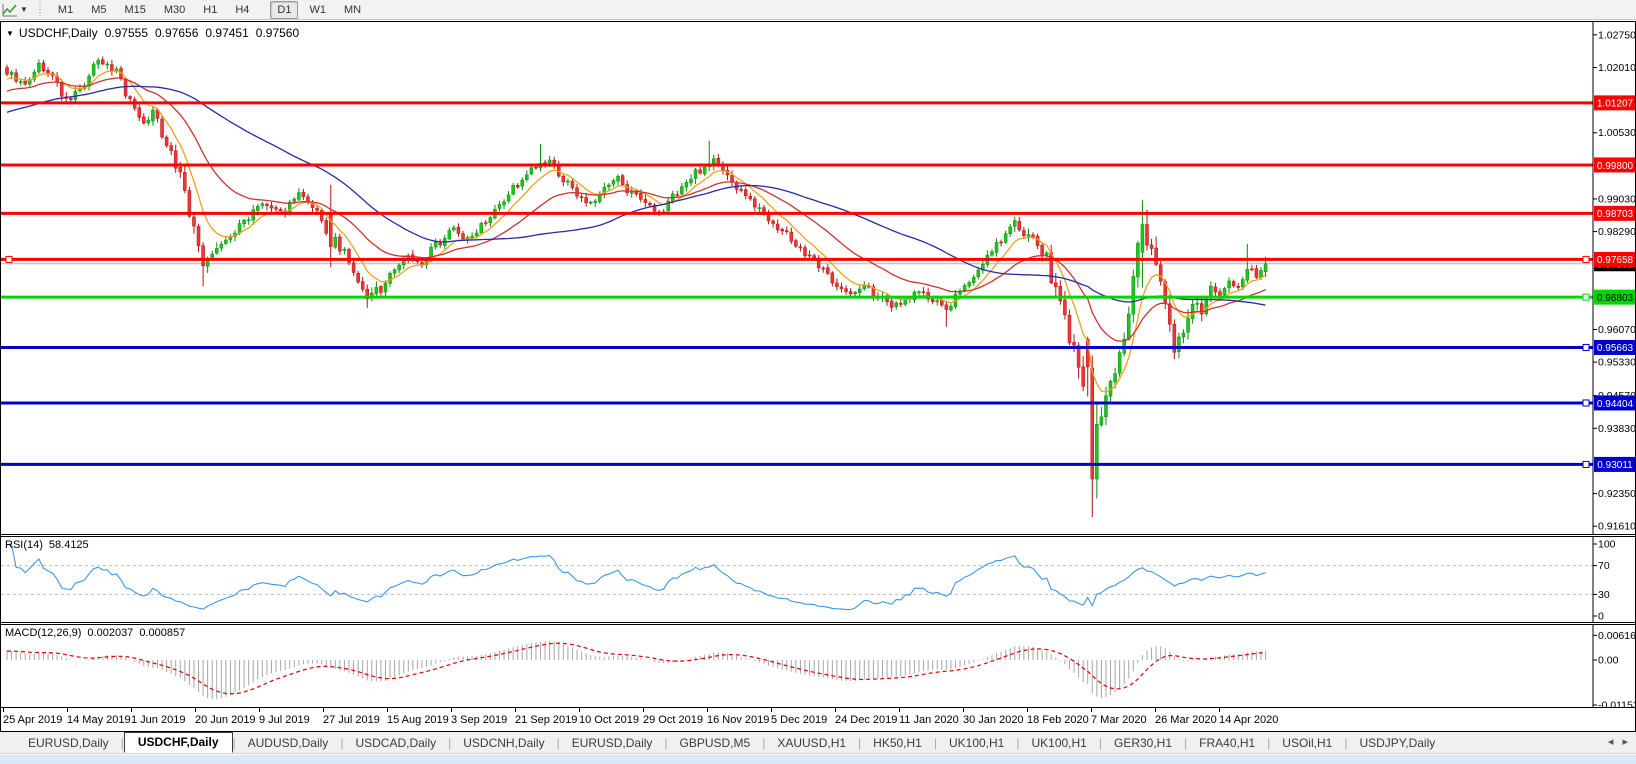  What do you see at coordinates (1227, 743) in the screenshot?
I see `tab-fra40-h1: FRA40,H1` at bounding box center [1227, 743].